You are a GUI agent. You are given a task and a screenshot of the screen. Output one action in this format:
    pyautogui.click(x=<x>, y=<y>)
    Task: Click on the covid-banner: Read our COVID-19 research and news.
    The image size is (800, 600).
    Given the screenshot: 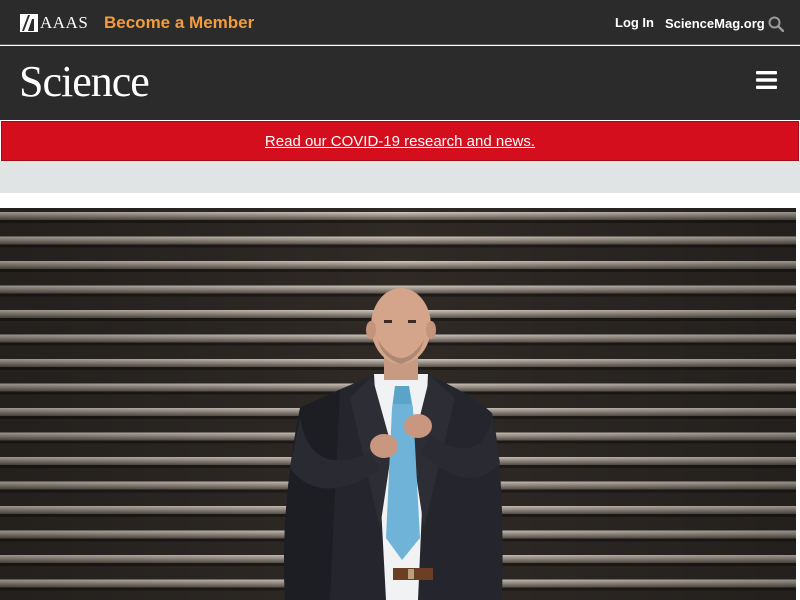 What is the action you would take?
    pyautogui.click(x=400, y=141)
    